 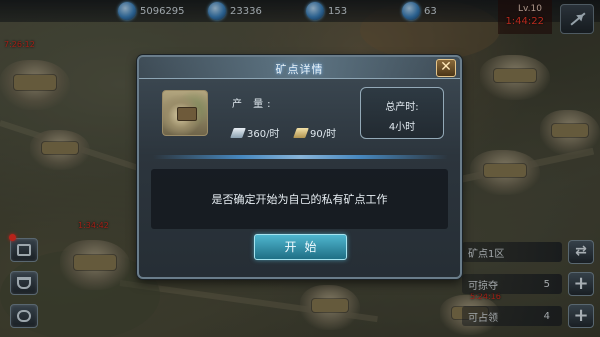 What do you see at coordinates (300, 157) in the screenshot?
I see `divider` at bounding box center [300, 157].